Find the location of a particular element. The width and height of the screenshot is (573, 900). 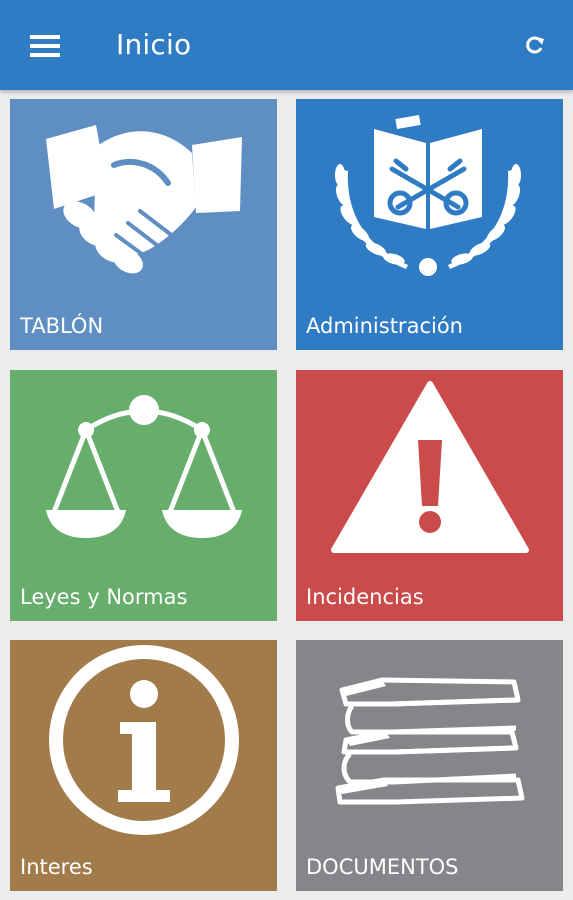

tile-label: TABLÓN is located at coordinates (62, 326).